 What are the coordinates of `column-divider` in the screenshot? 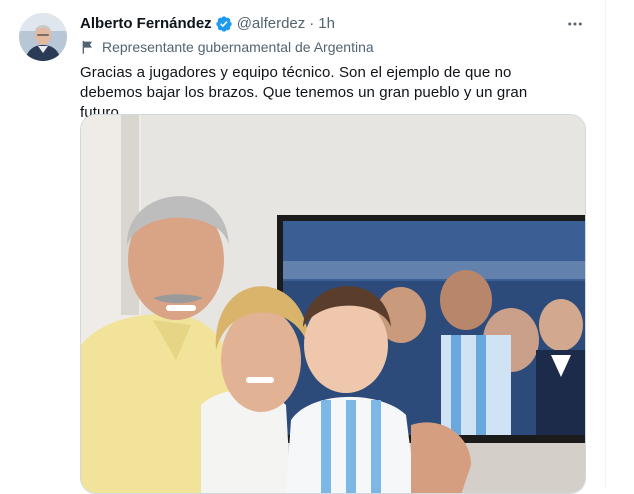 It's located at (605, 244).